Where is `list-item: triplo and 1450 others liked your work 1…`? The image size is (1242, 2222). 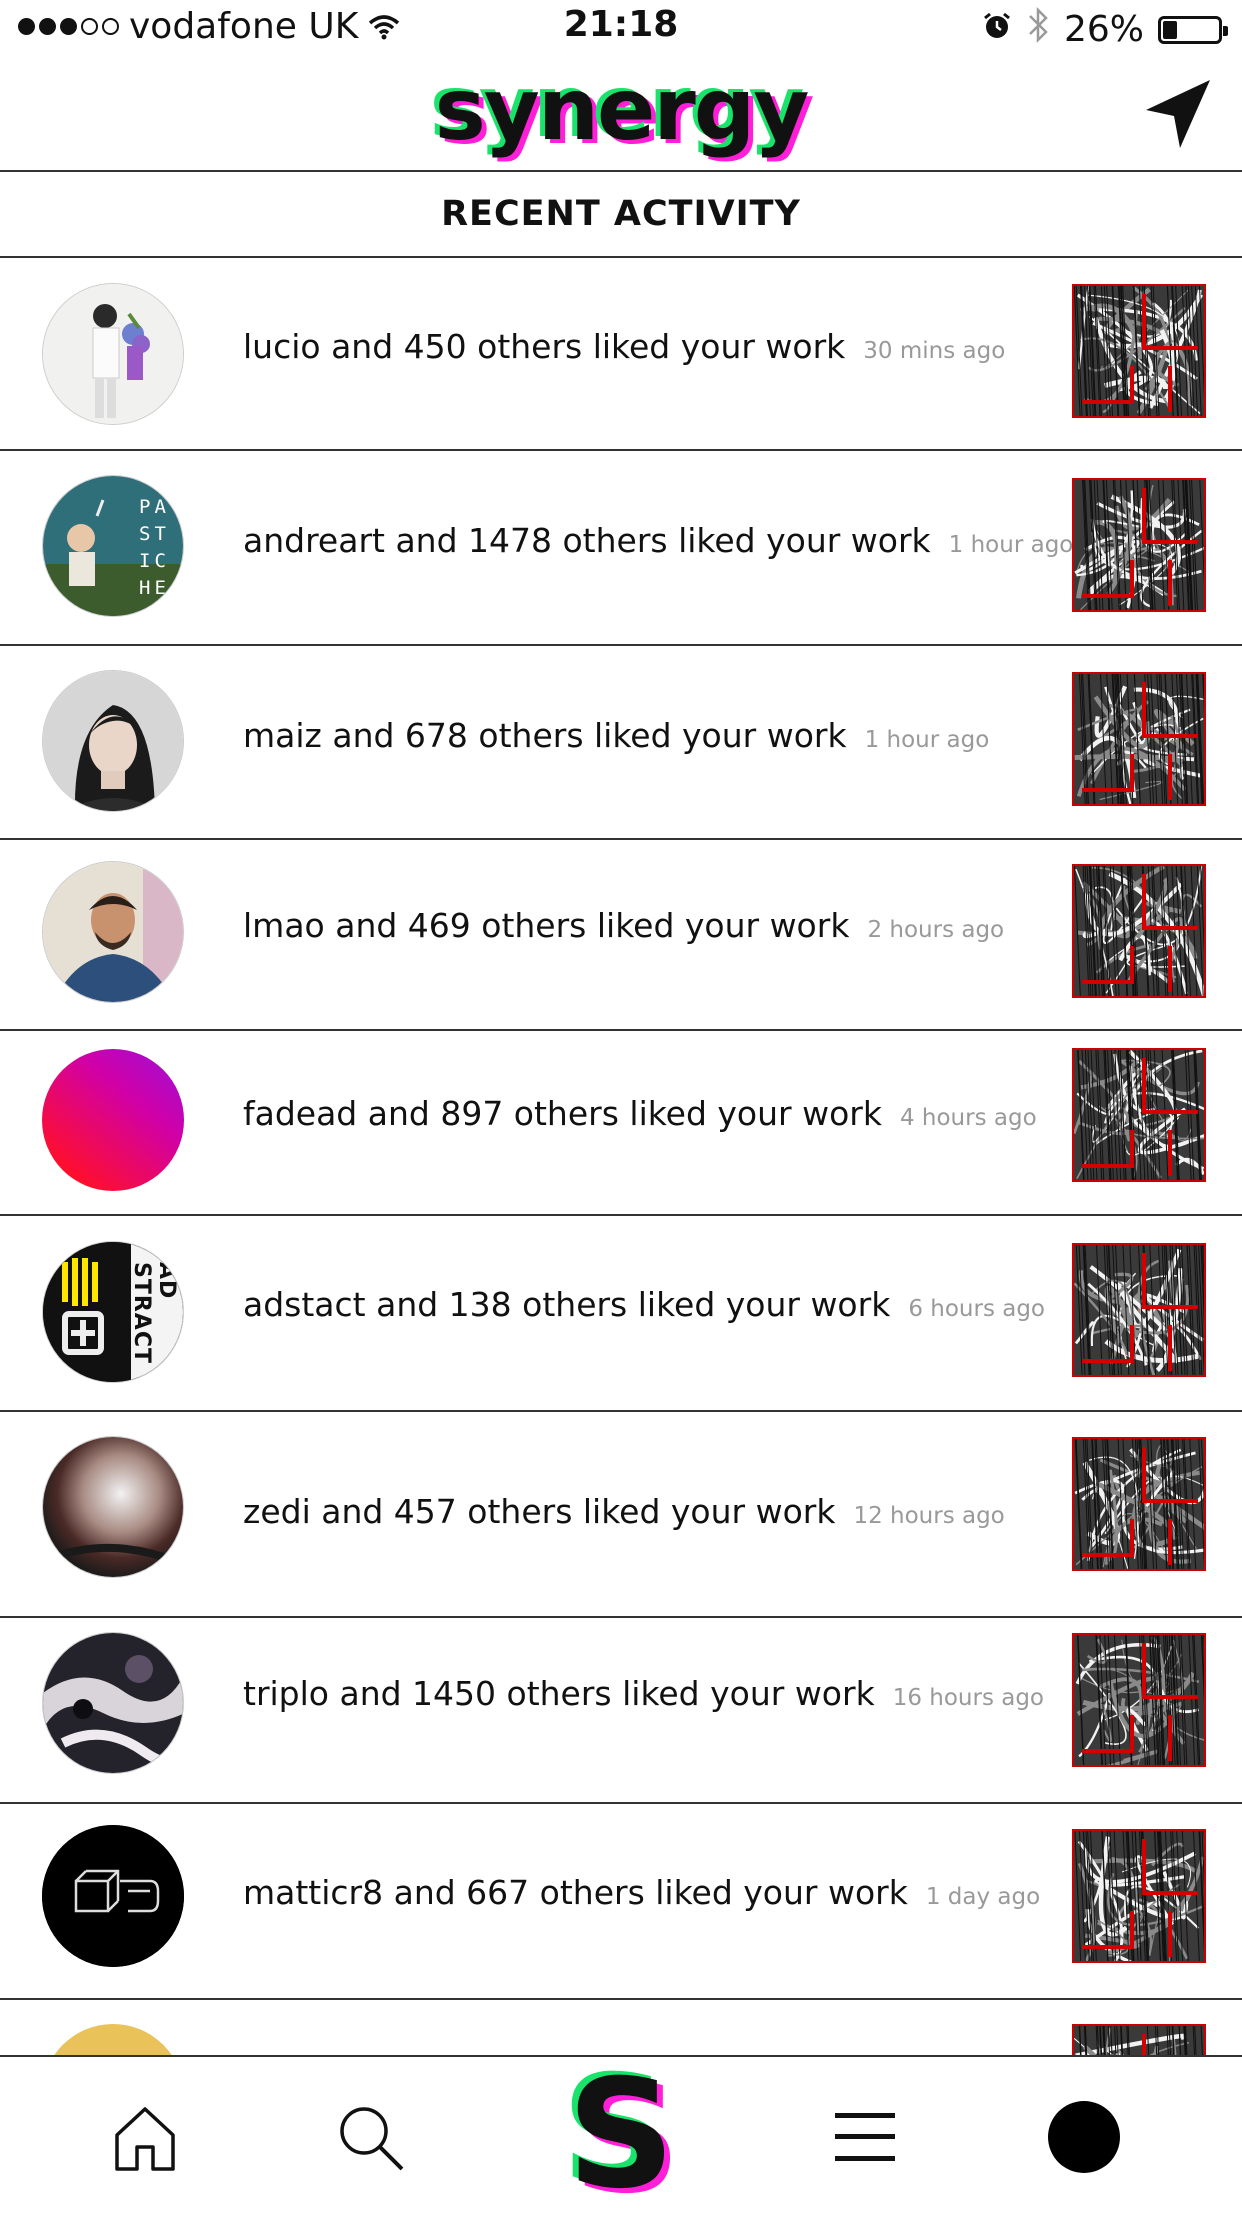
list-item: triplo and 1450 others liked your work 1… is located at coordinates (621, 1711).